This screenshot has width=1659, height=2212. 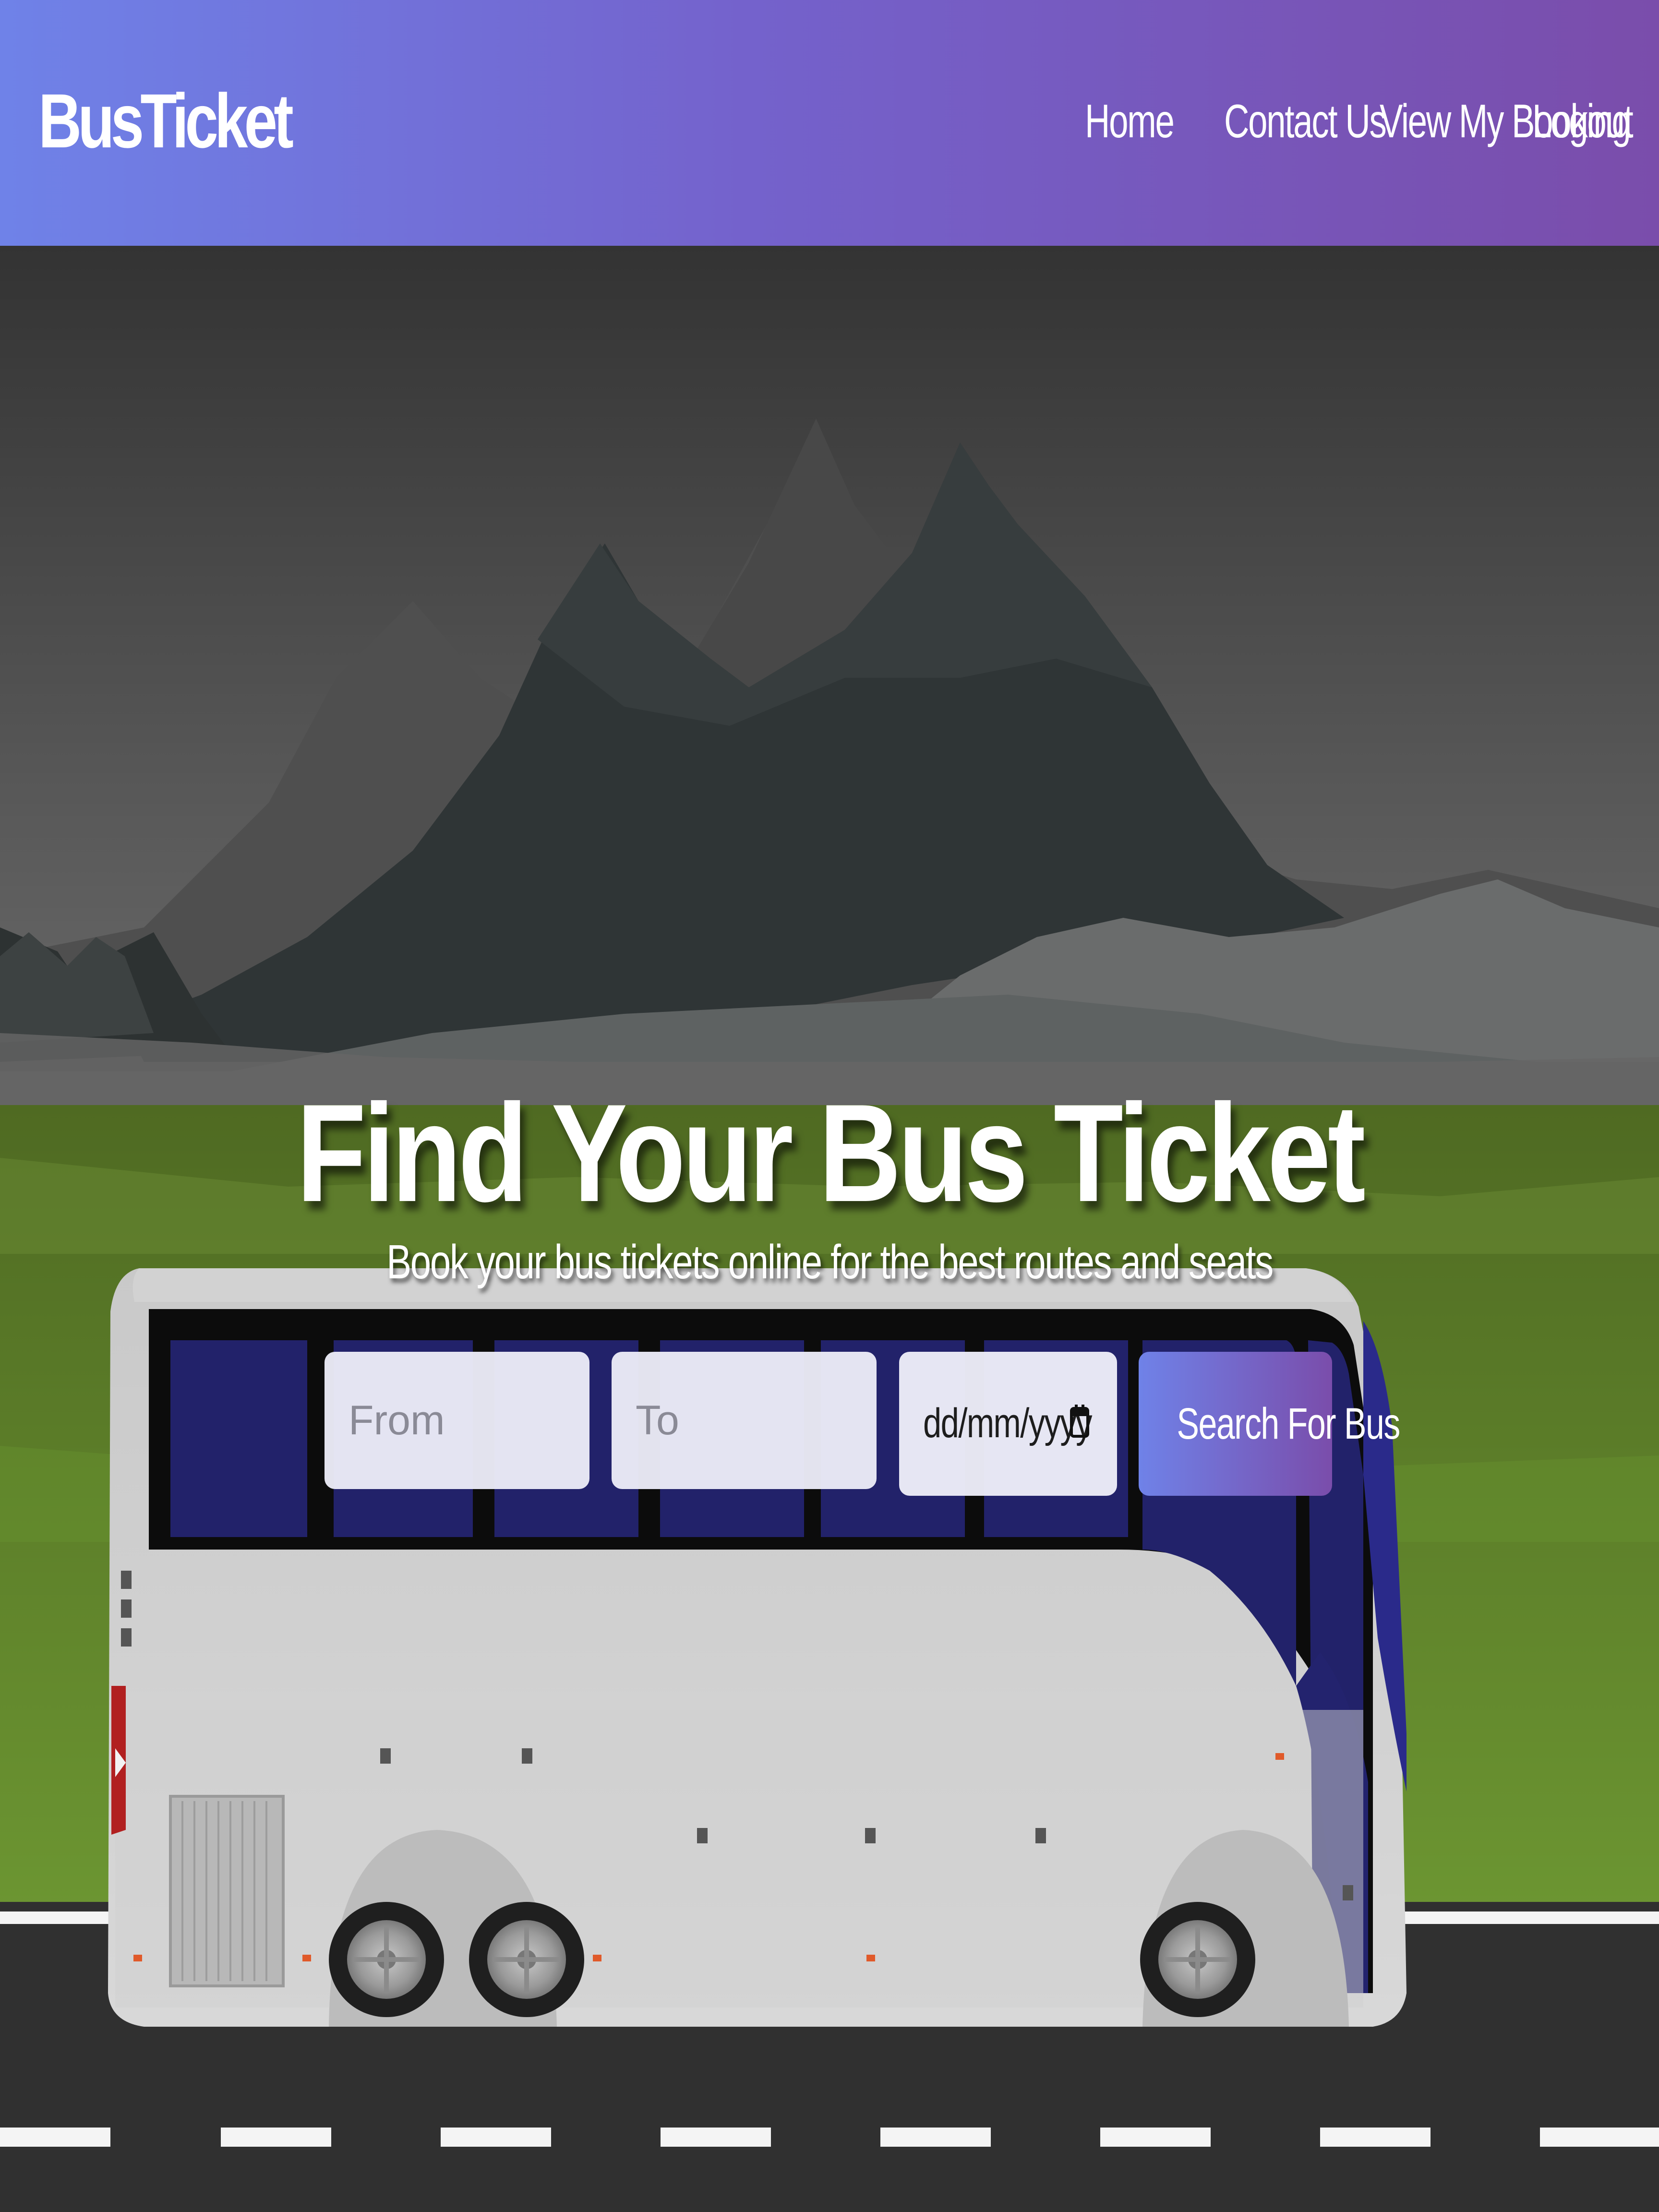 What do you see at coordinates (1130, 121) in the screenshot?
I see `nav-home-link: Home` at bounding box center [1130, 121].